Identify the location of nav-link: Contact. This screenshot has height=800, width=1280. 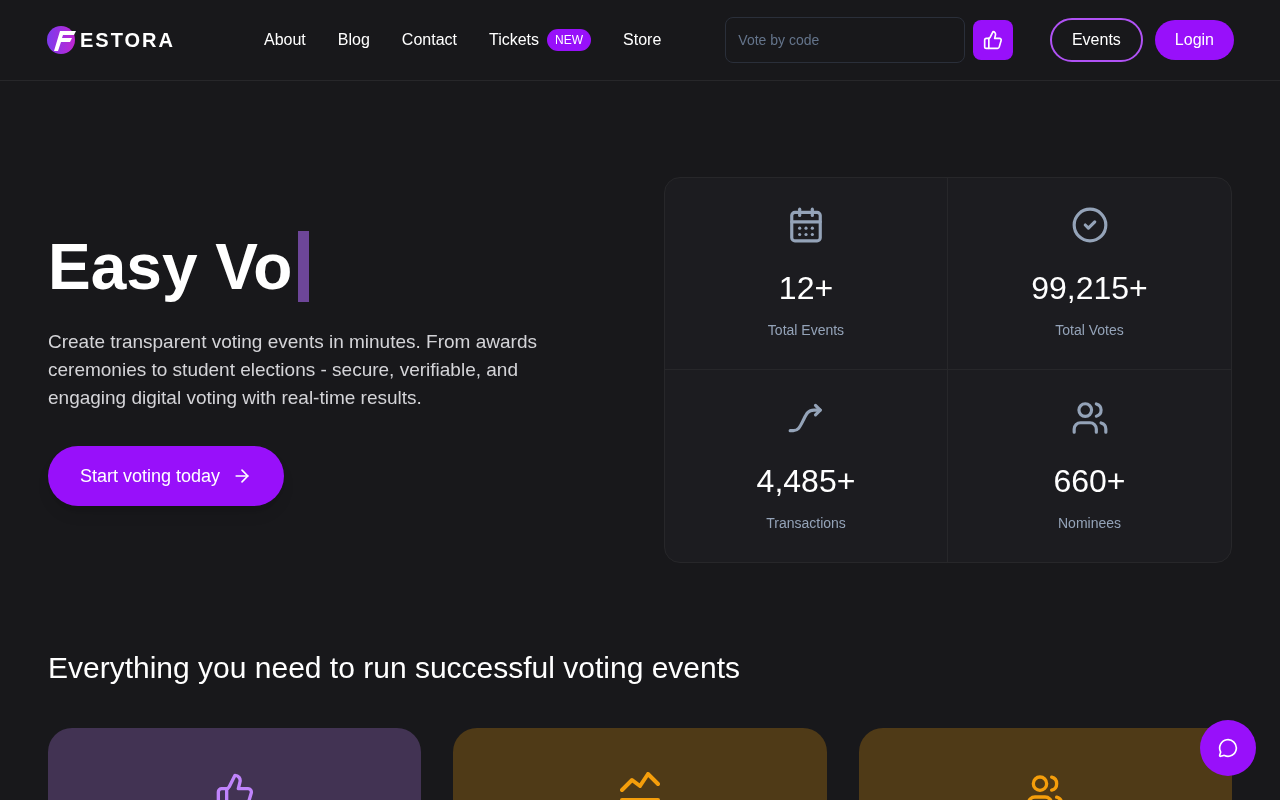
(429, 40).